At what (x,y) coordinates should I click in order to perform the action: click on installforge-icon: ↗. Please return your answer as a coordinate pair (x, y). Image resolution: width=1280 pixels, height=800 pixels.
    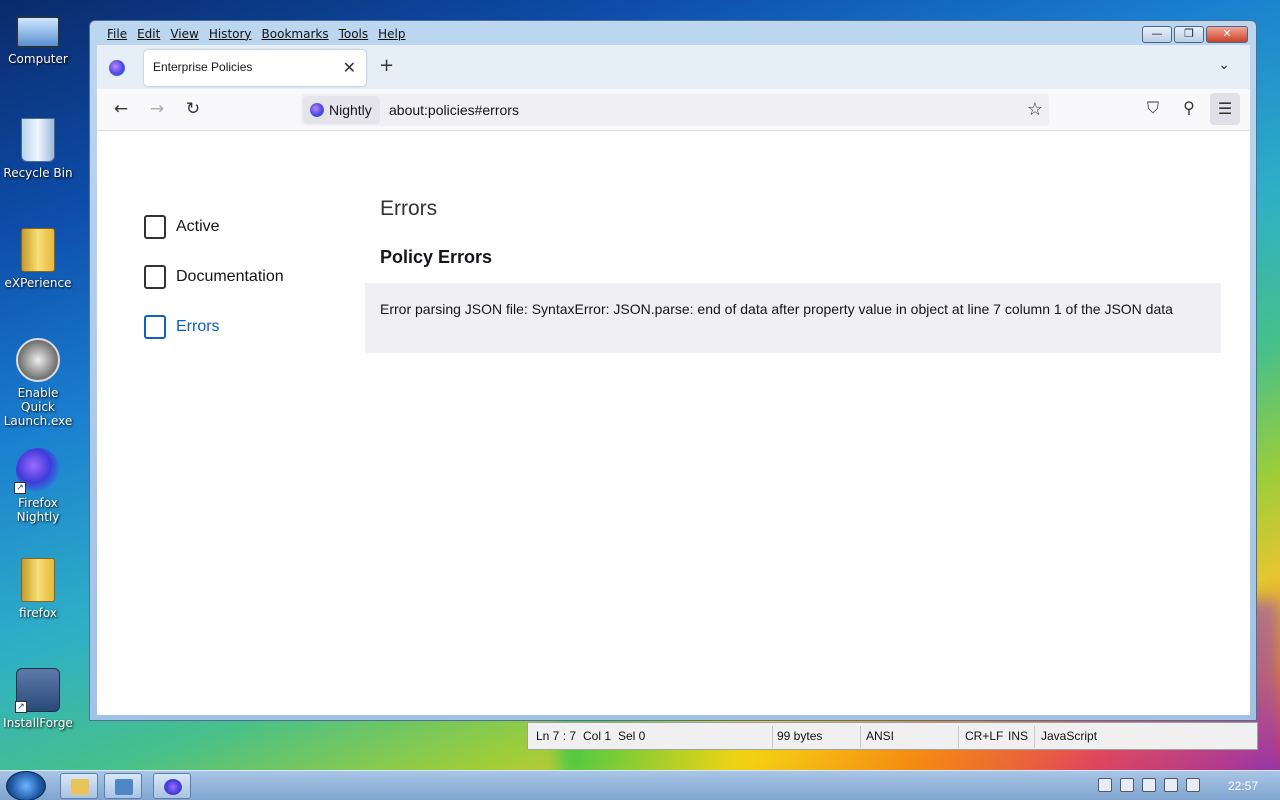
    Looking at the image, I should click on (37, 690).